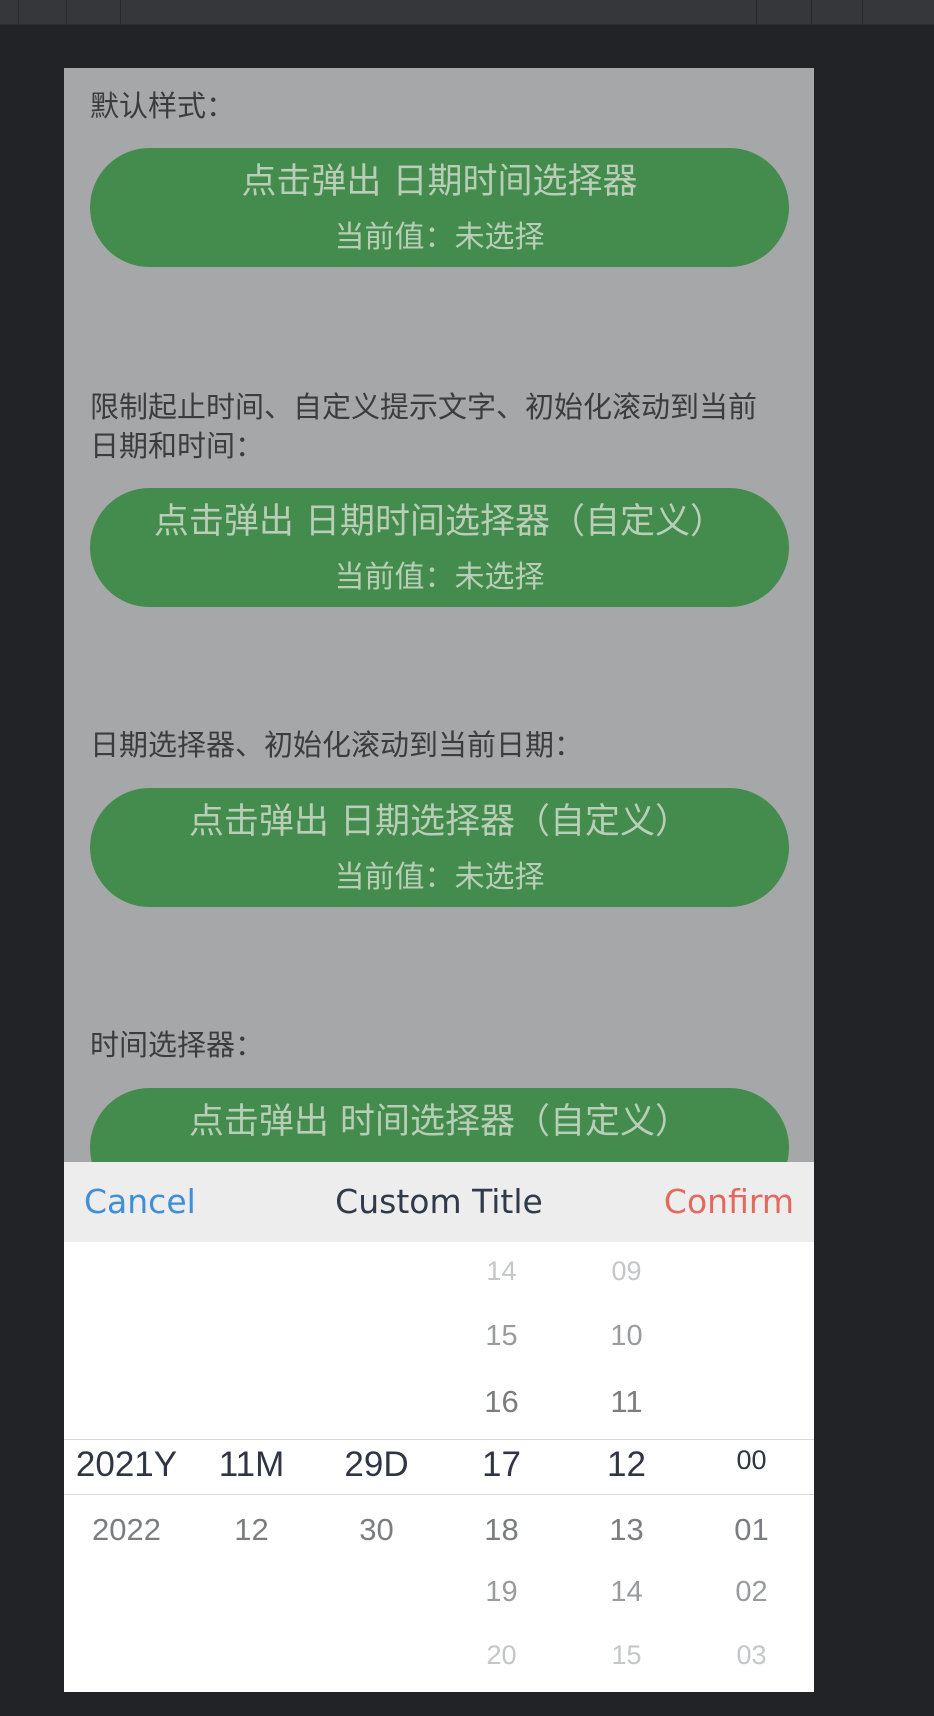  What do you see at coordinates (501, 1655) in the screenshot?
I see `wheel-hour-option: 20` at bounding box center [501, 1655].